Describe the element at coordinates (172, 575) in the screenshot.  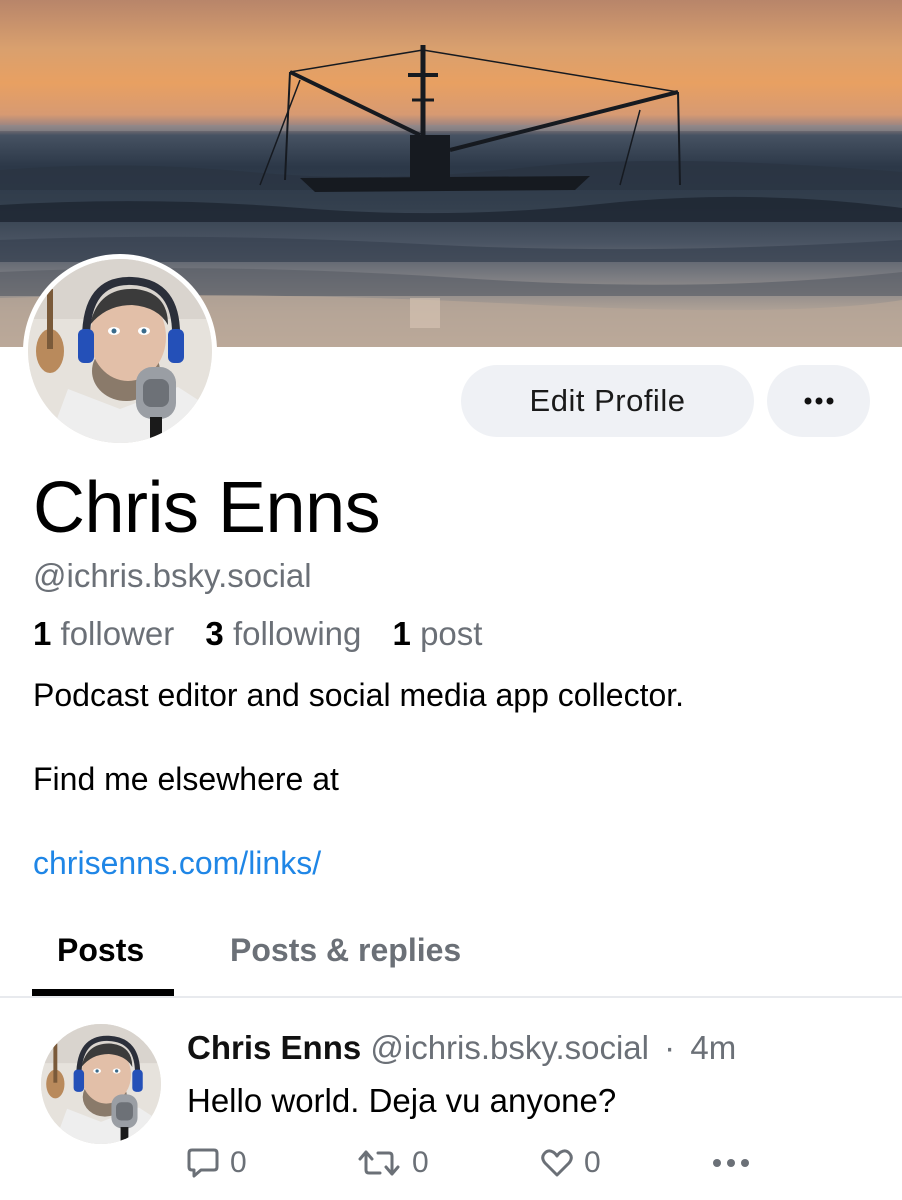
I see `profile-handle: @ichris.bsky.social` at that location.